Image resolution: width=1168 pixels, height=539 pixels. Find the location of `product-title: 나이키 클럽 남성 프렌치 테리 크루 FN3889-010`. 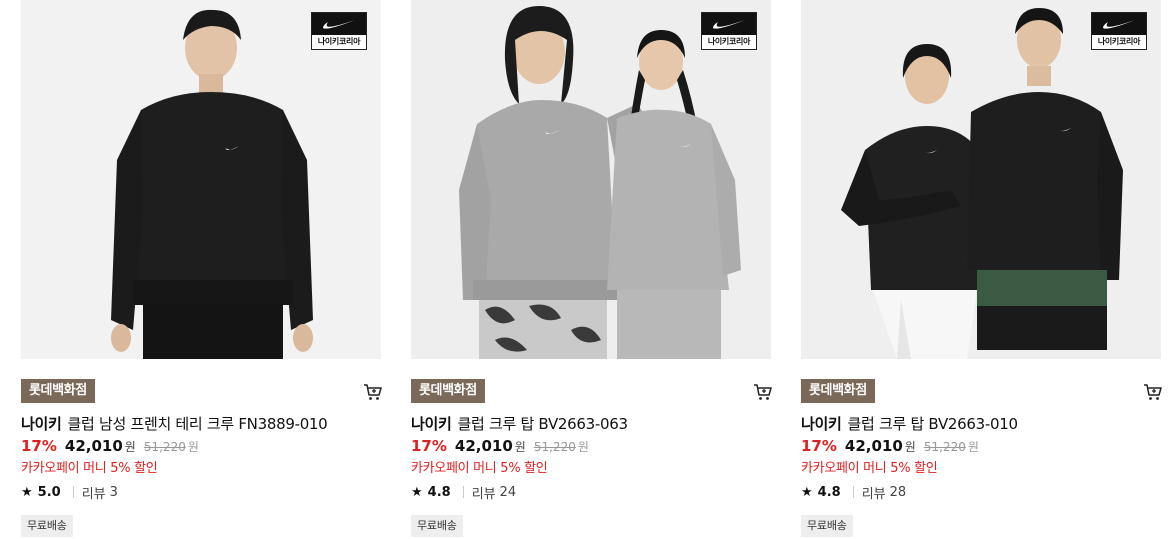

product-title: 나이키 클럽 남성 프렌치 테리 크루 FN3889-010 is located at coordinates (202, 424).